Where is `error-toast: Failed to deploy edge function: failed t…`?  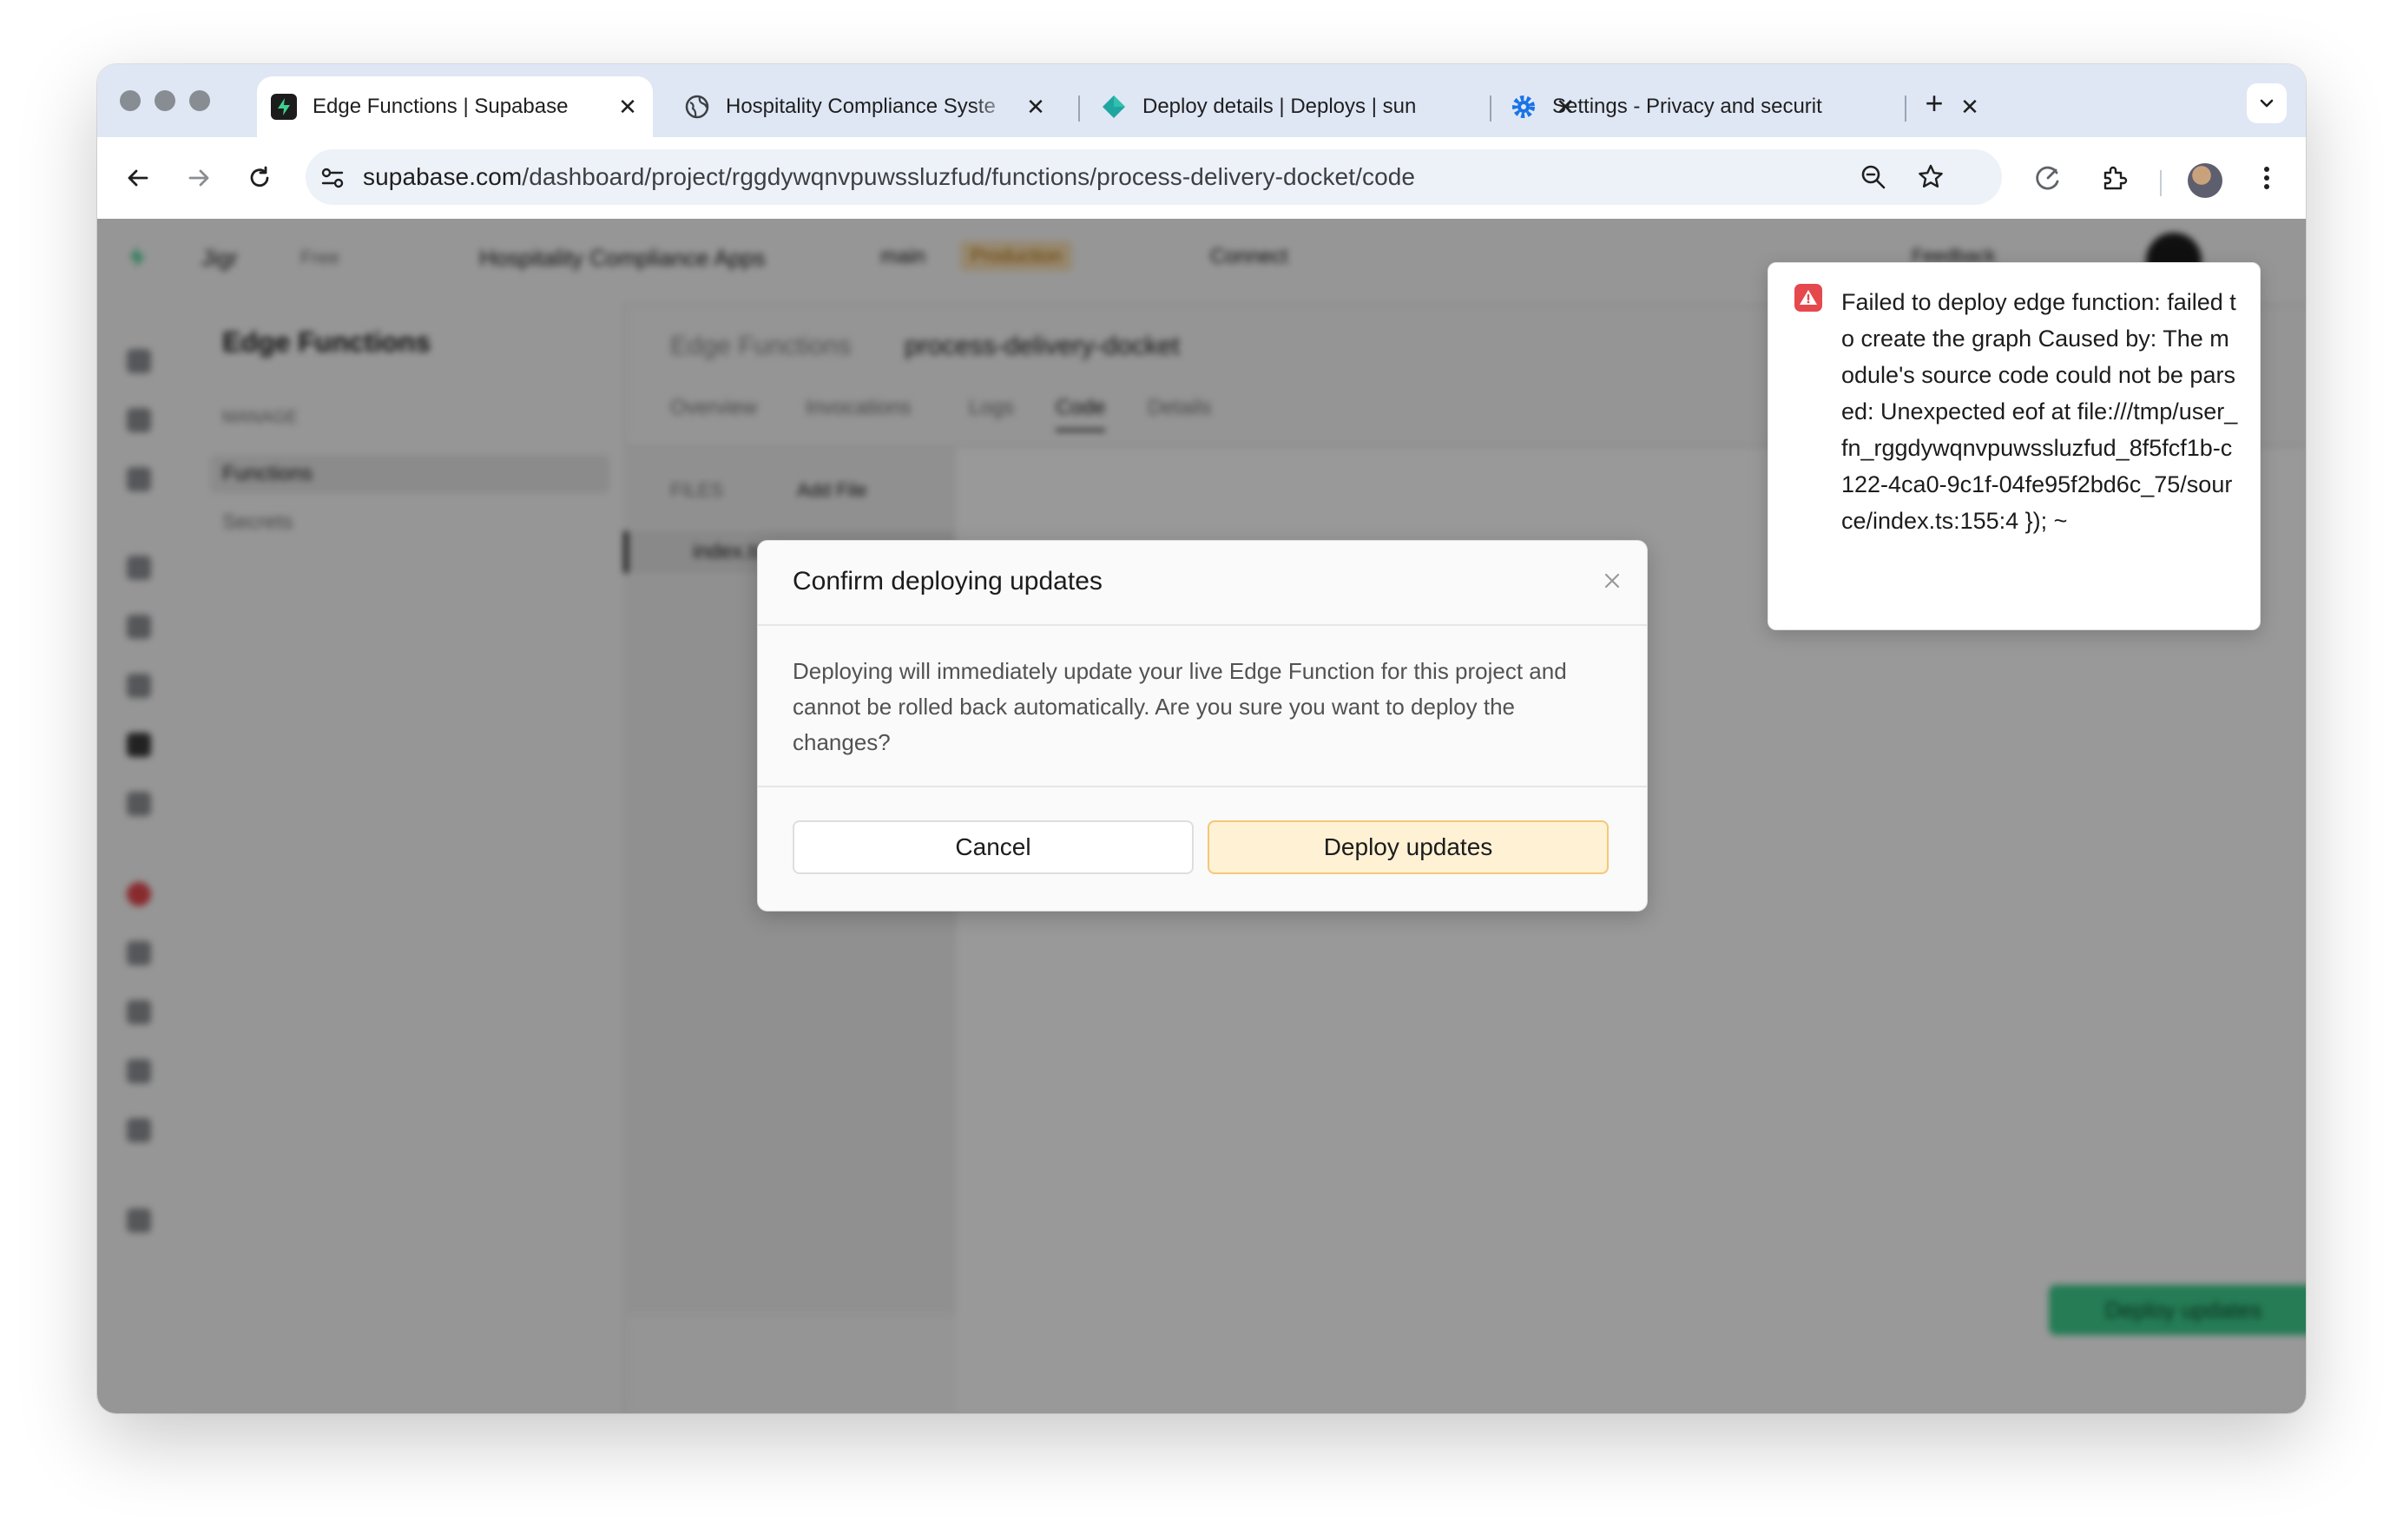 error-toast: Failed to deploy edge function: failed t… is located at coordinates (2015, 446).